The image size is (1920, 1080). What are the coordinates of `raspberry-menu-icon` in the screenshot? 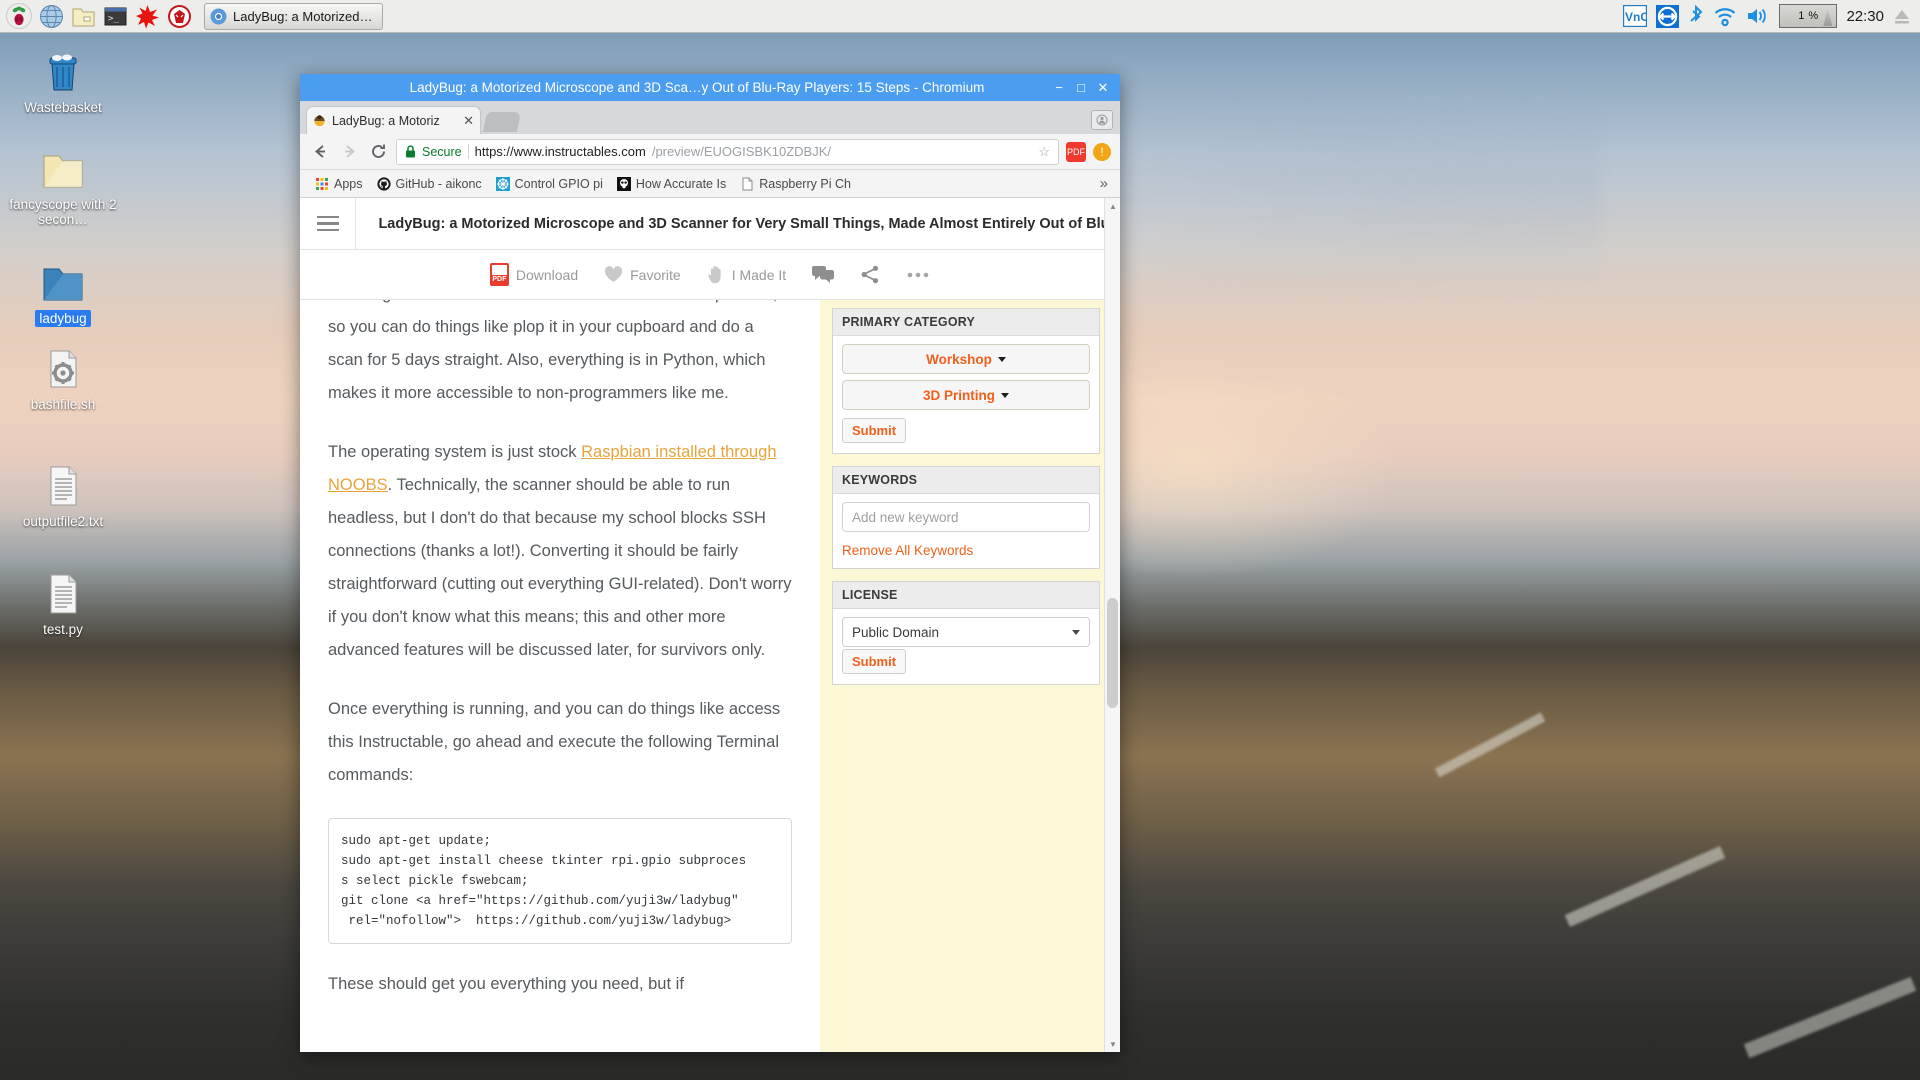 It's located at (19, 16).